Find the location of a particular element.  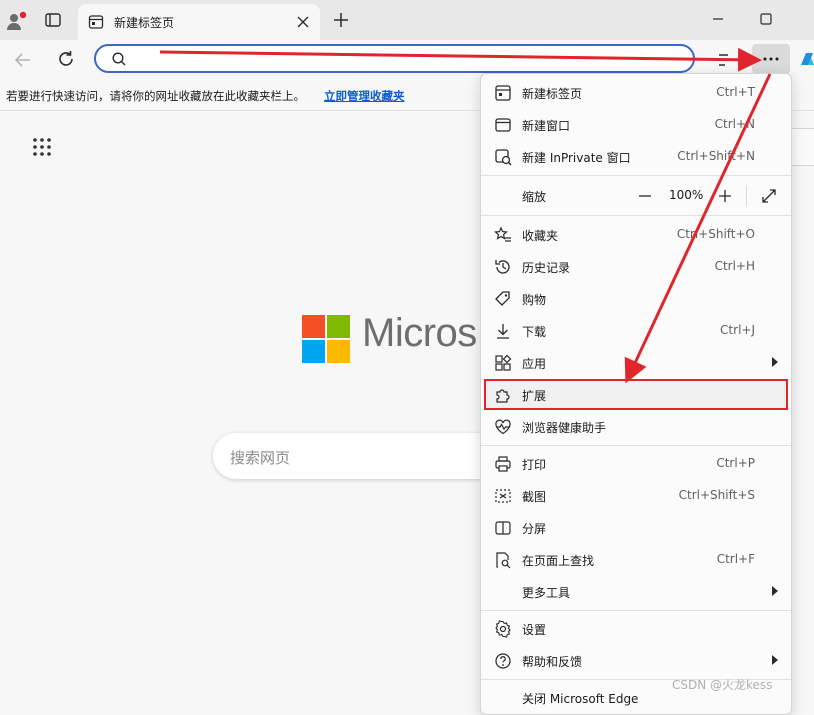

new-tab-icon is located at coordinates (503, 93).